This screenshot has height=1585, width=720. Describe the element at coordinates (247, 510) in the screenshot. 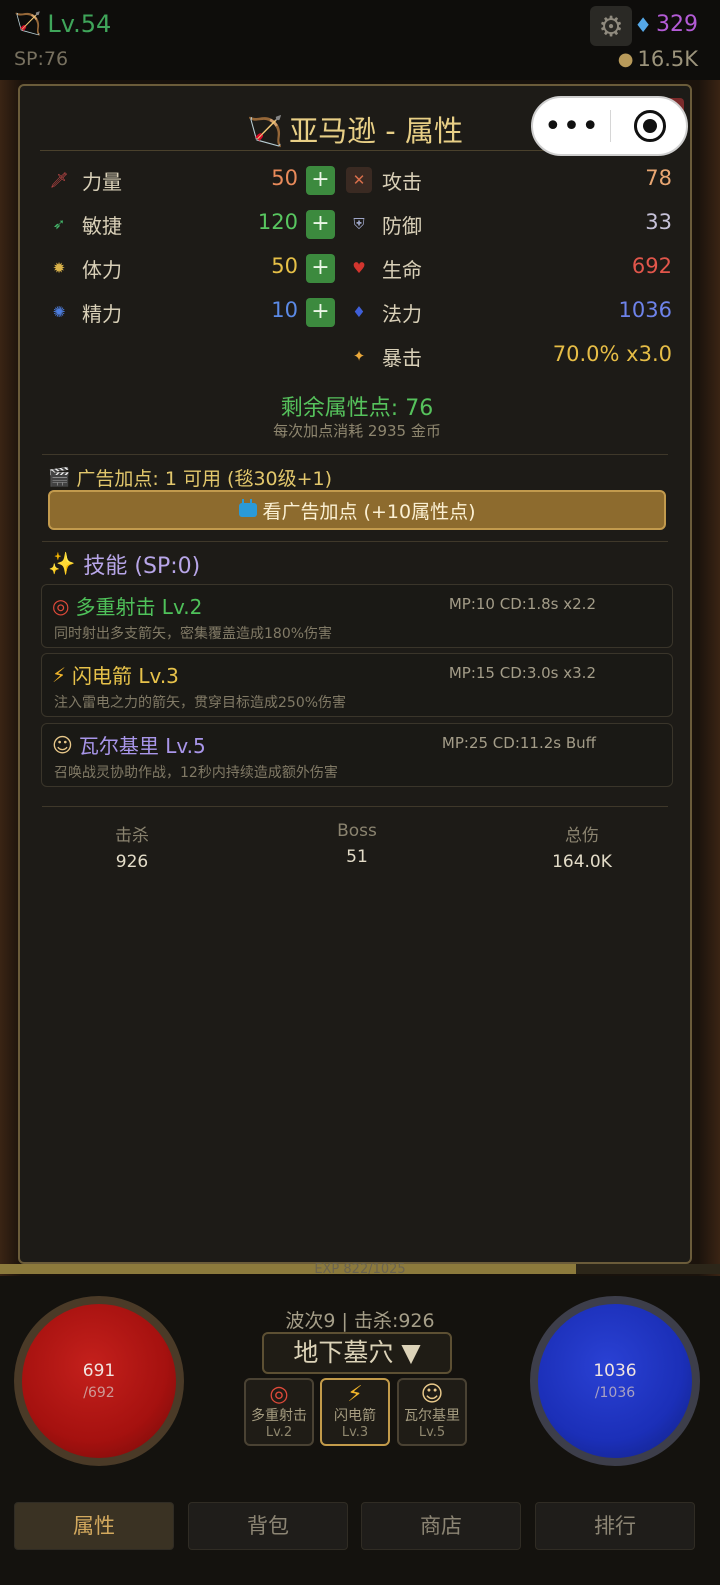

I see `tv-icon` at that location.